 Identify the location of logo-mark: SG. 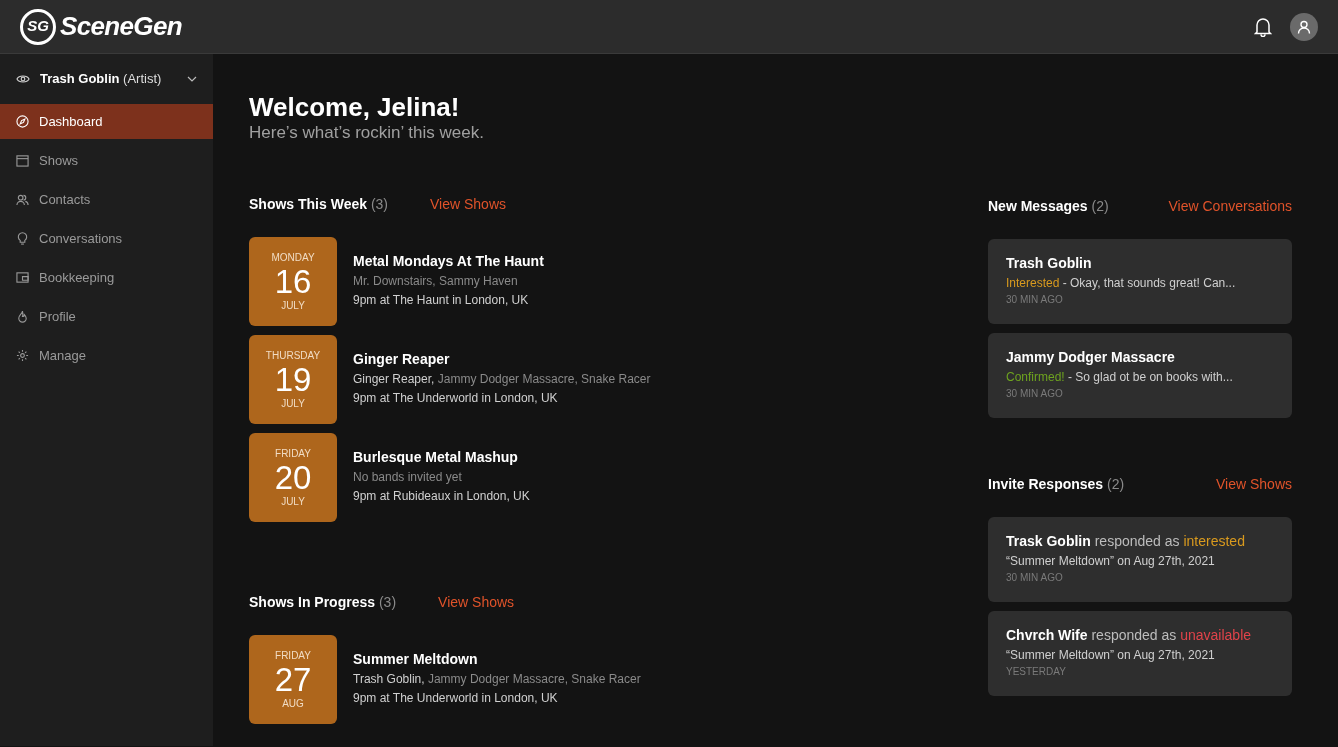
(38, 26).